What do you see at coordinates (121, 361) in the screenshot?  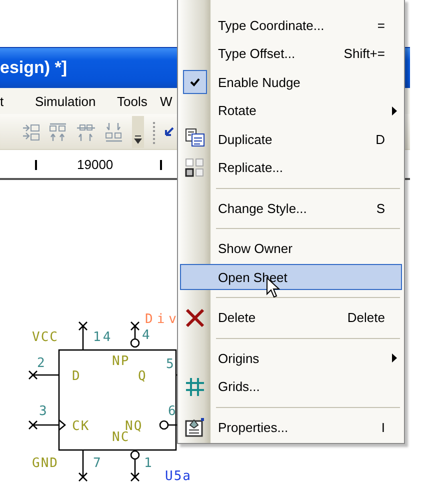 I see `pin-label: NP` at bounding box center [121, 361].